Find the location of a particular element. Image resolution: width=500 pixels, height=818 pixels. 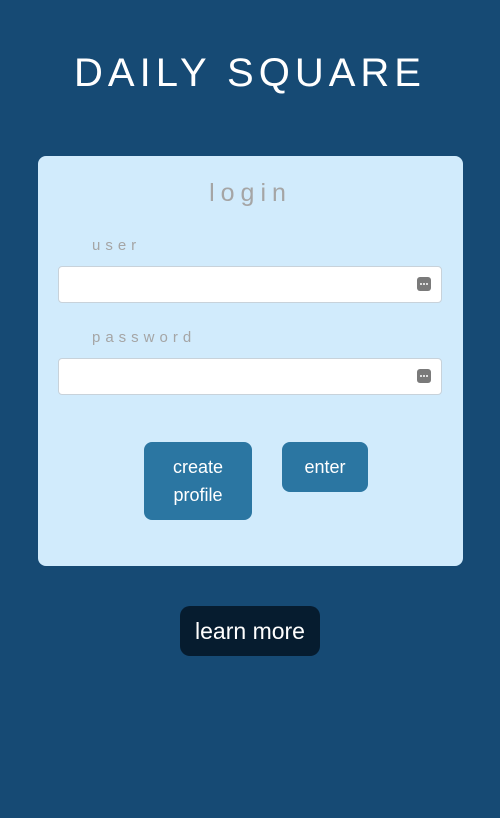

password-input is located at coordinates (229, 376).